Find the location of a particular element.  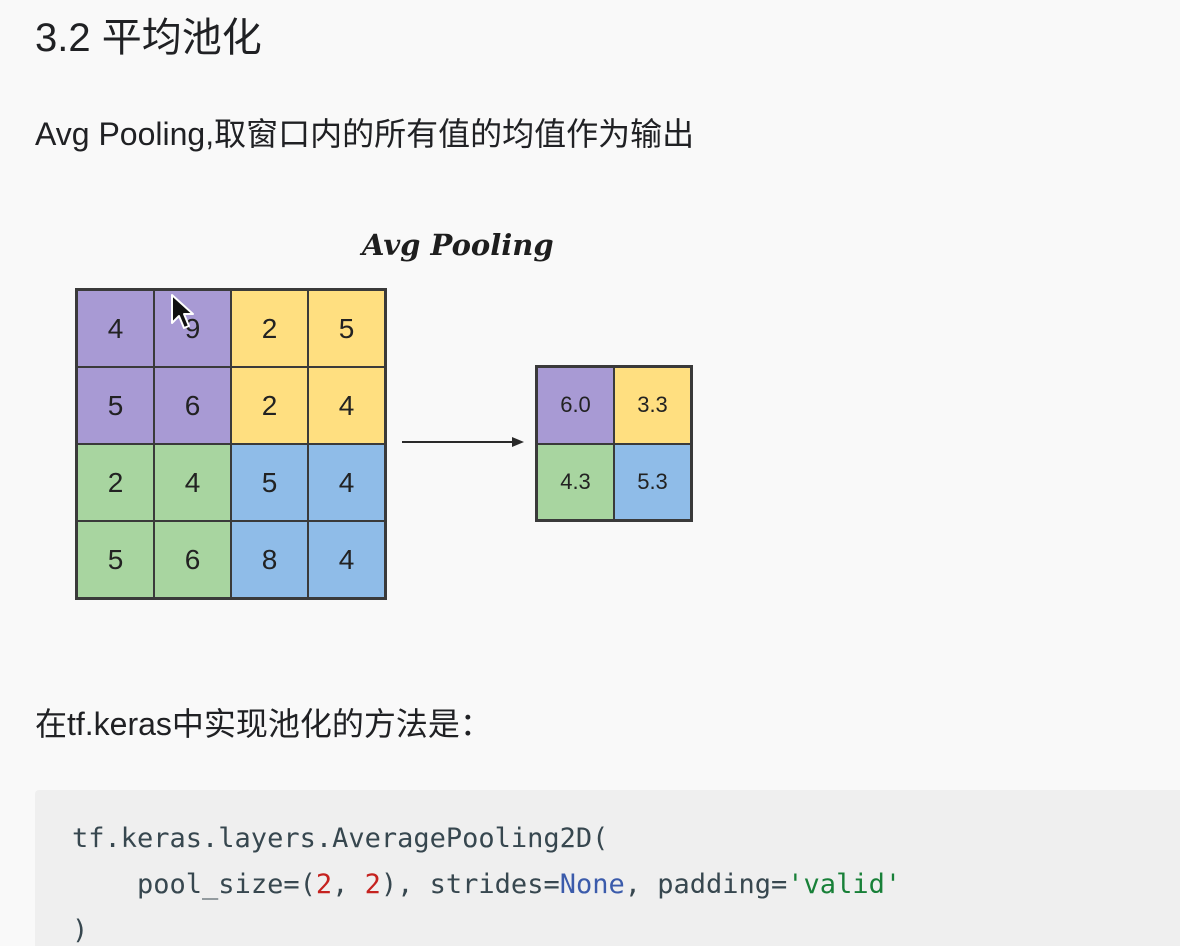

method-paragraph: 在tf.keras中实现池化的方法是： is located at coordinates (263, 724).